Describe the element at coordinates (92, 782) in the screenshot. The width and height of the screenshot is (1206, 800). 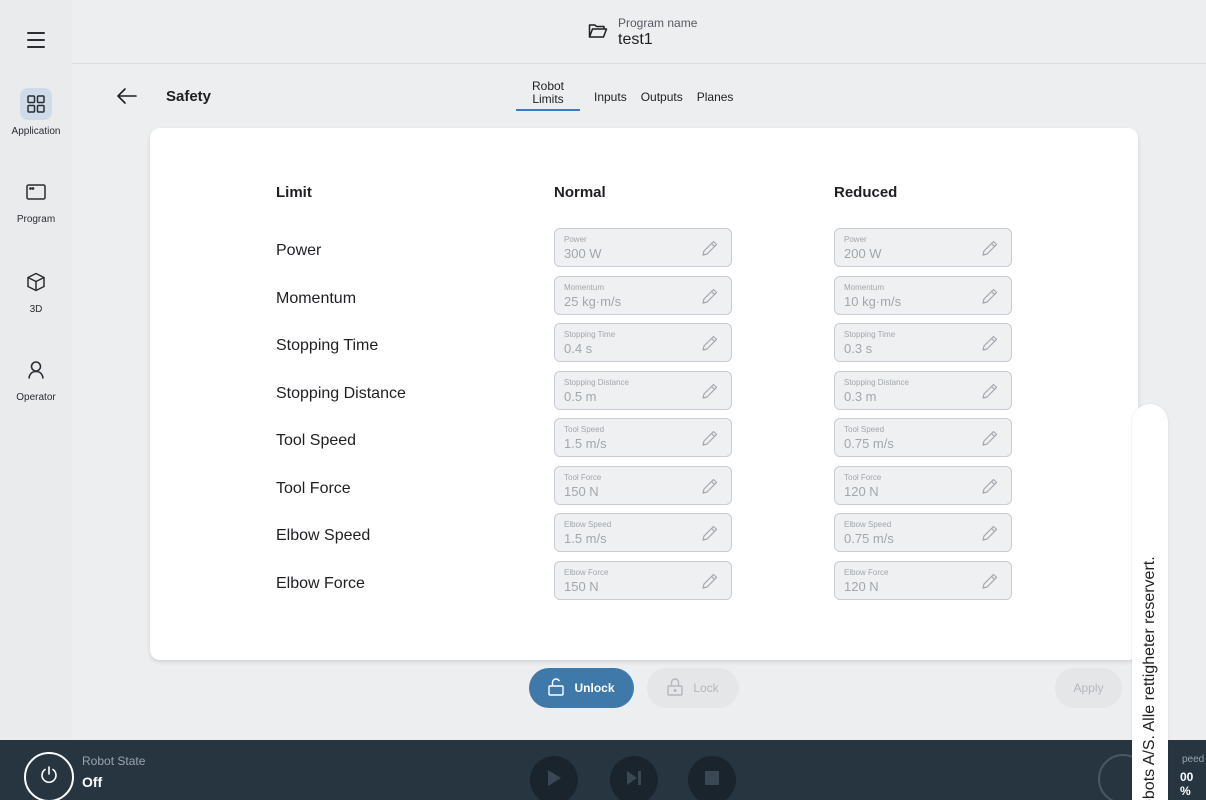
I see `robot-state-value: Off` at that location.